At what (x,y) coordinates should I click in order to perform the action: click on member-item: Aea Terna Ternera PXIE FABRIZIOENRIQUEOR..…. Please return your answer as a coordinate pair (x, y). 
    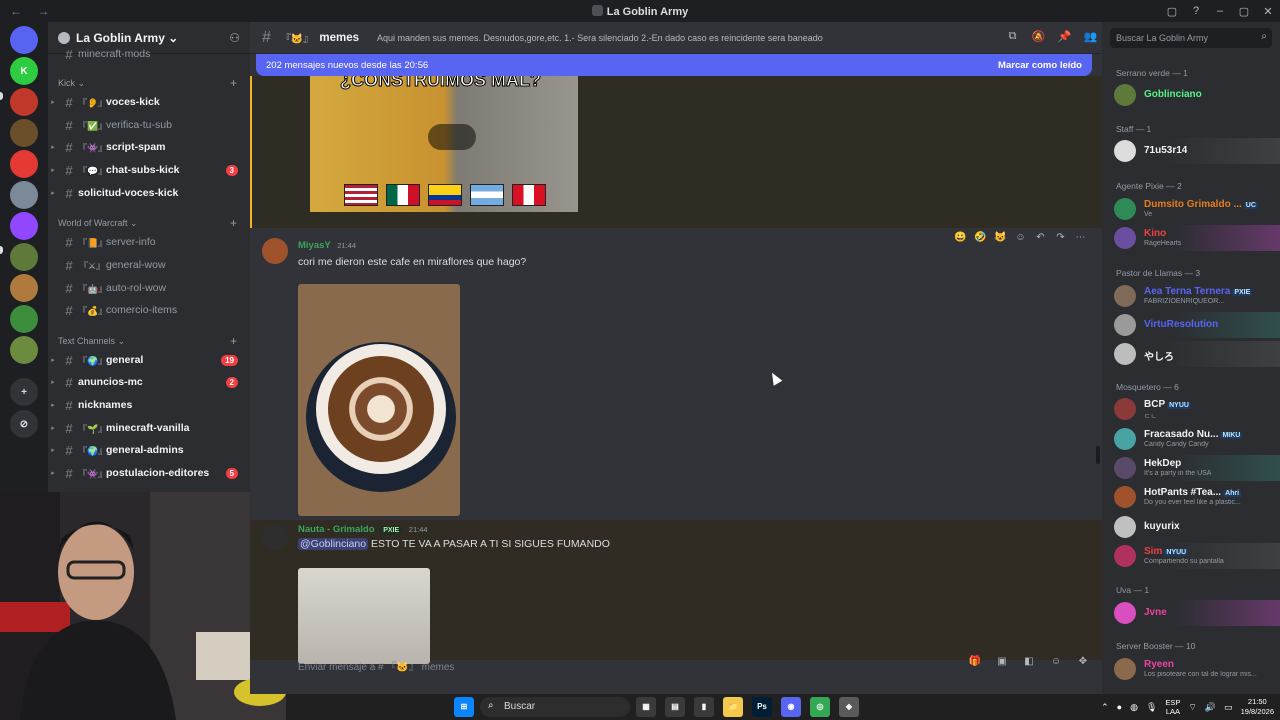
    Looking at the image, I should click on (1191, 296).